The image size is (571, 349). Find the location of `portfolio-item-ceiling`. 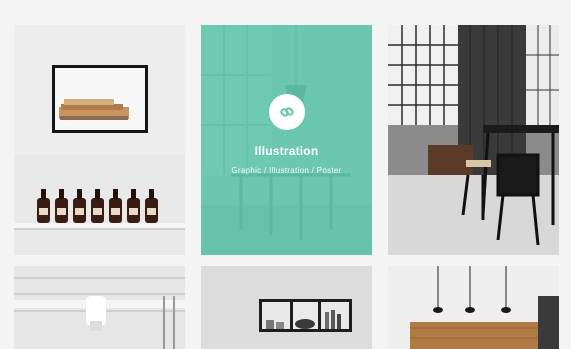

portfolio-item-ceiling is located at coordinates (99, 307).